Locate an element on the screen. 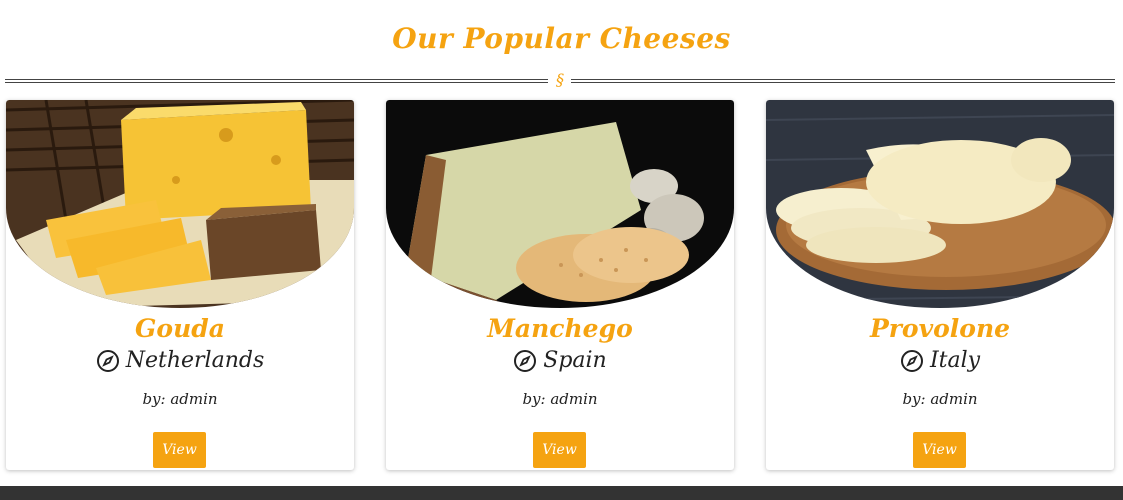 This screenshot has height=500, width=1123. cheese-origin-label: Spain is located at coordinates (575, 360).